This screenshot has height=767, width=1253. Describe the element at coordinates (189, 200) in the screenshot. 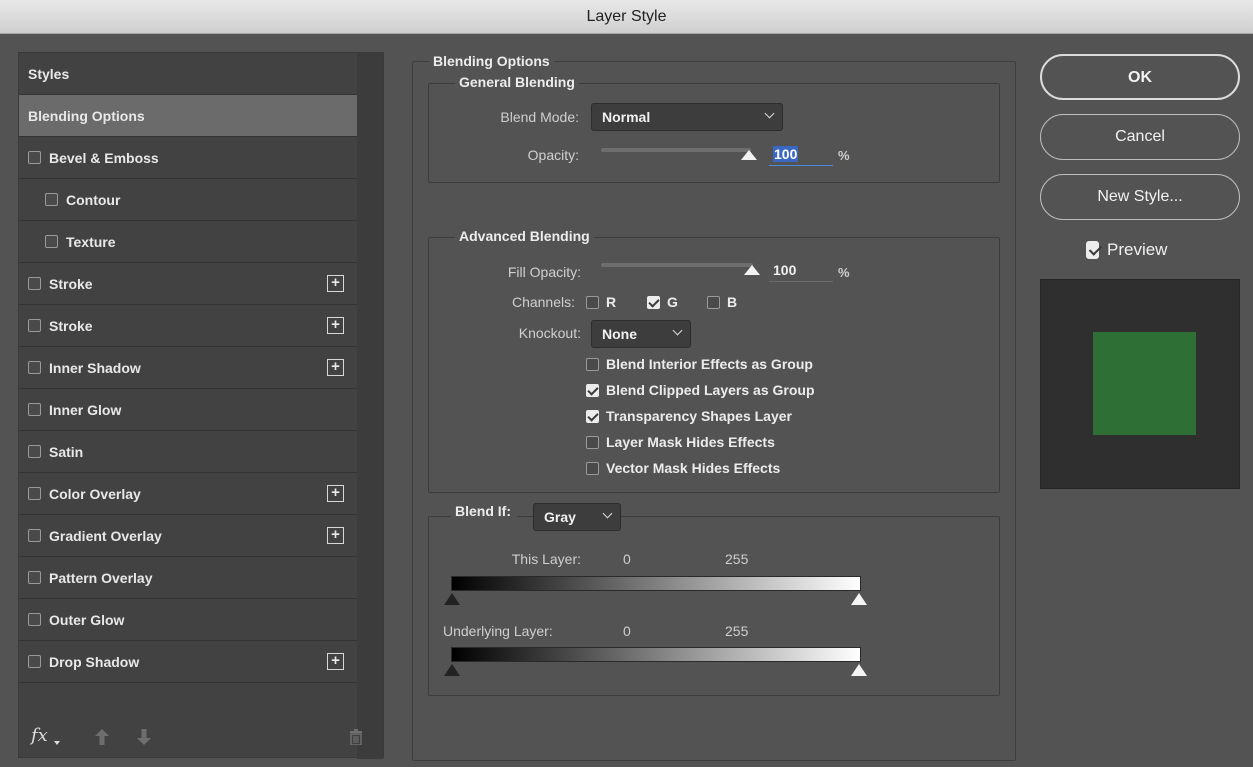

I see `style-item-contour: Contour` at that location.